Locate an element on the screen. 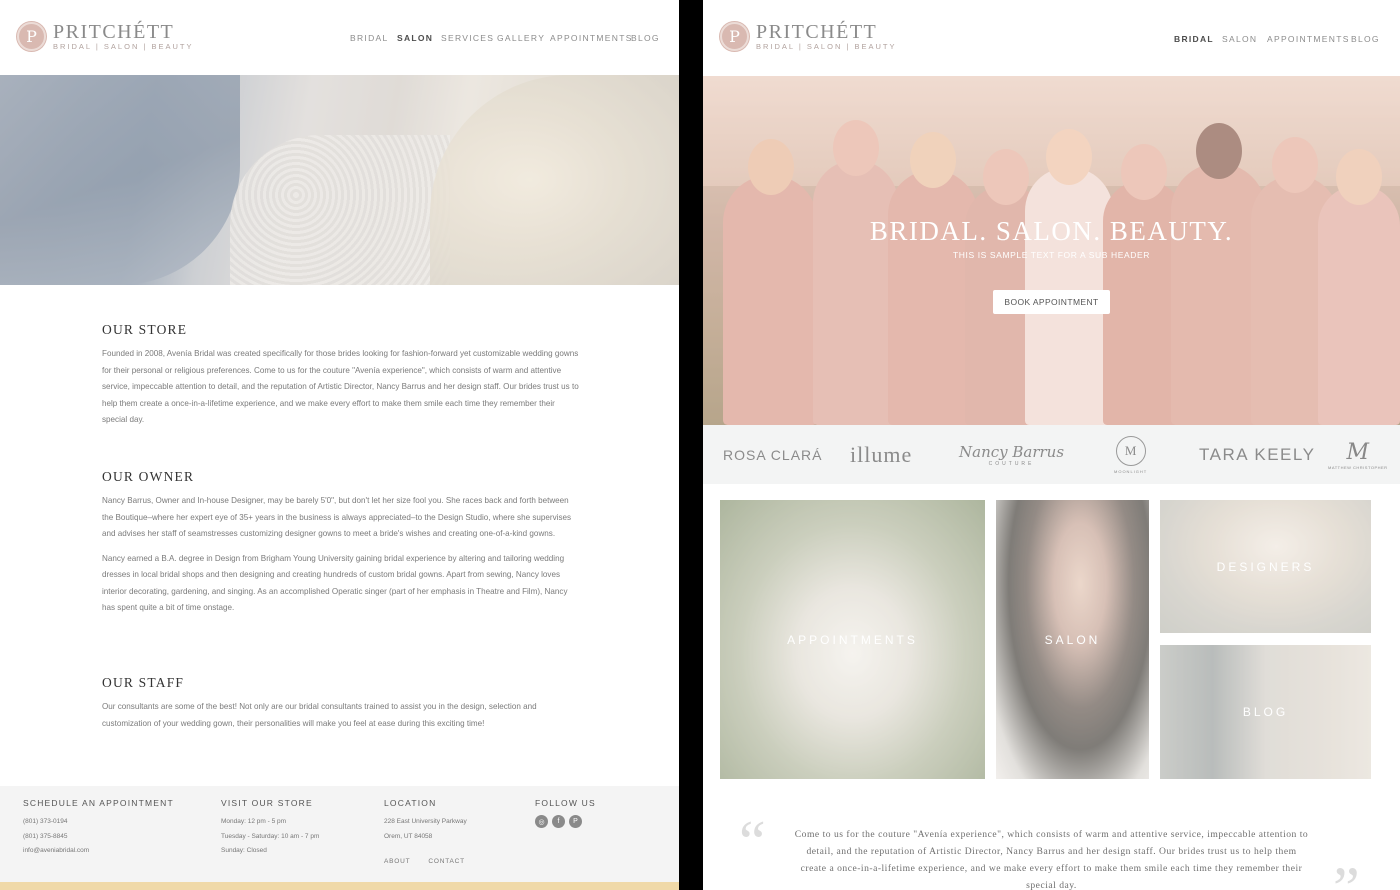  facebook-icon: f is located at coordinates (558, 821).